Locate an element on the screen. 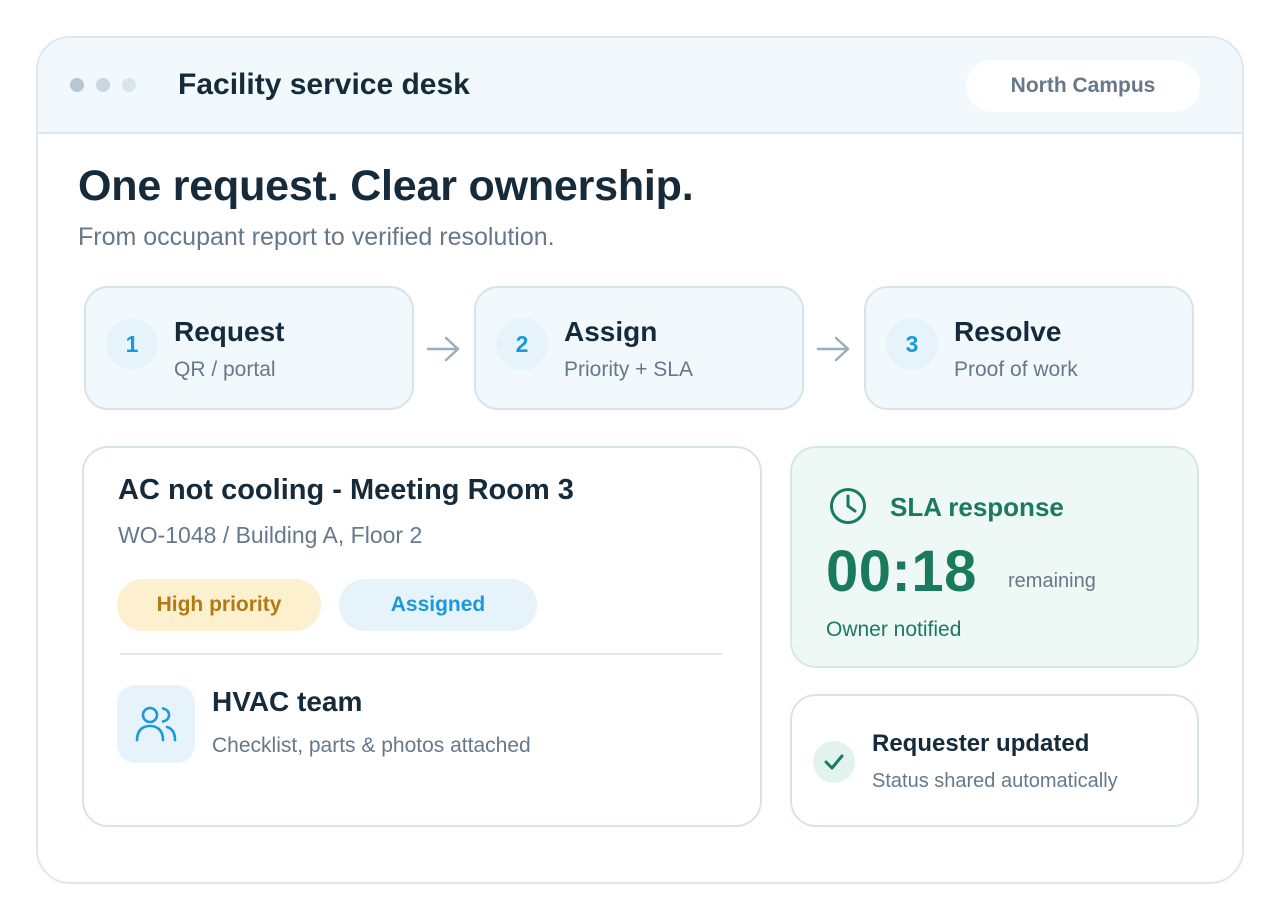 The image size is (1280, 920). step-desc: QR / portal is located at coordinates (225, 369).